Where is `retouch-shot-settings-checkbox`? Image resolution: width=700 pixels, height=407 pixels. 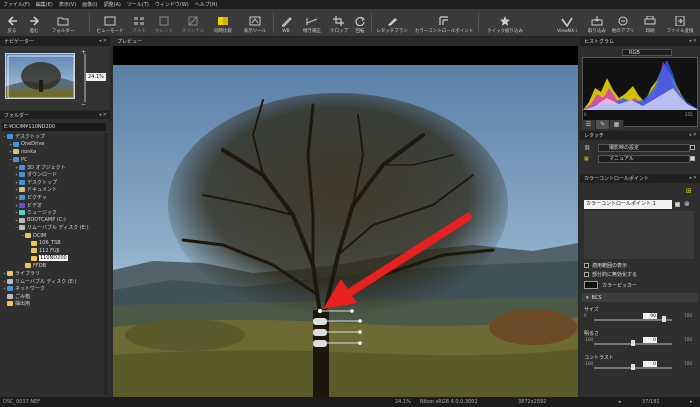
retouch-shot-settings-checkbox is located at coordinates (692, 147).